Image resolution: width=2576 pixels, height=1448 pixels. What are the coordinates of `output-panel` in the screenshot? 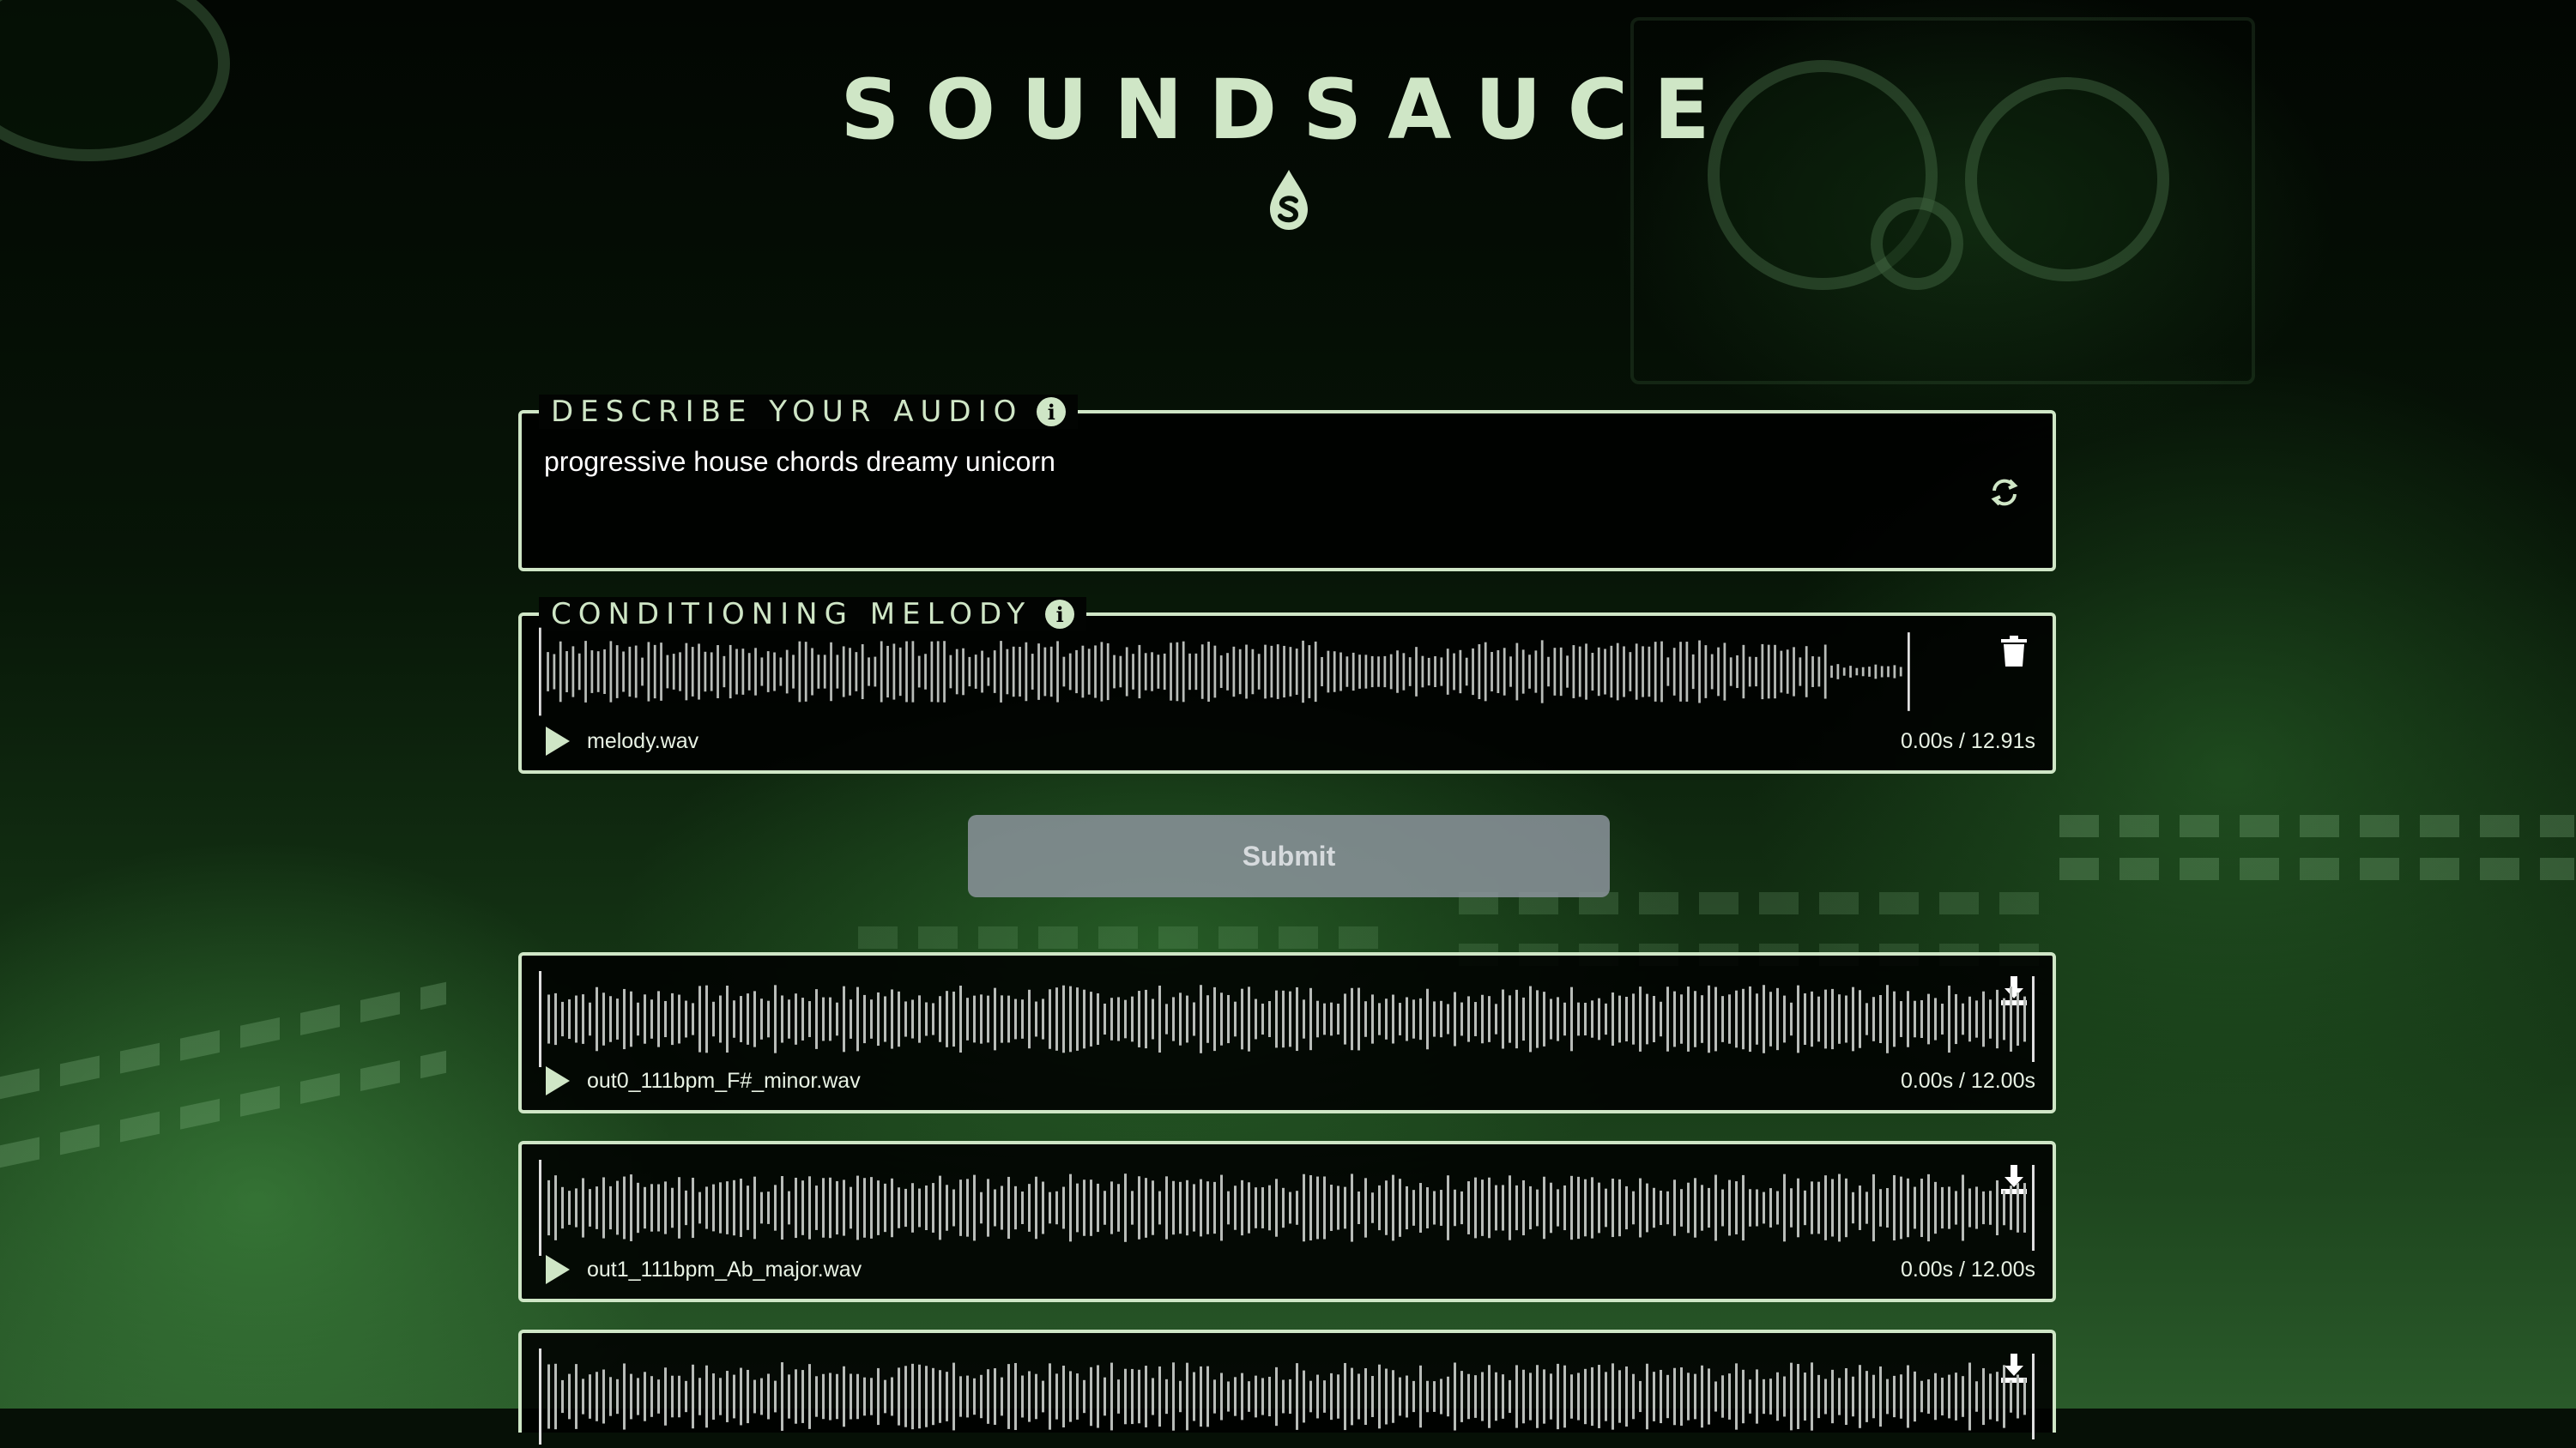 It's located at (1287, 1387).